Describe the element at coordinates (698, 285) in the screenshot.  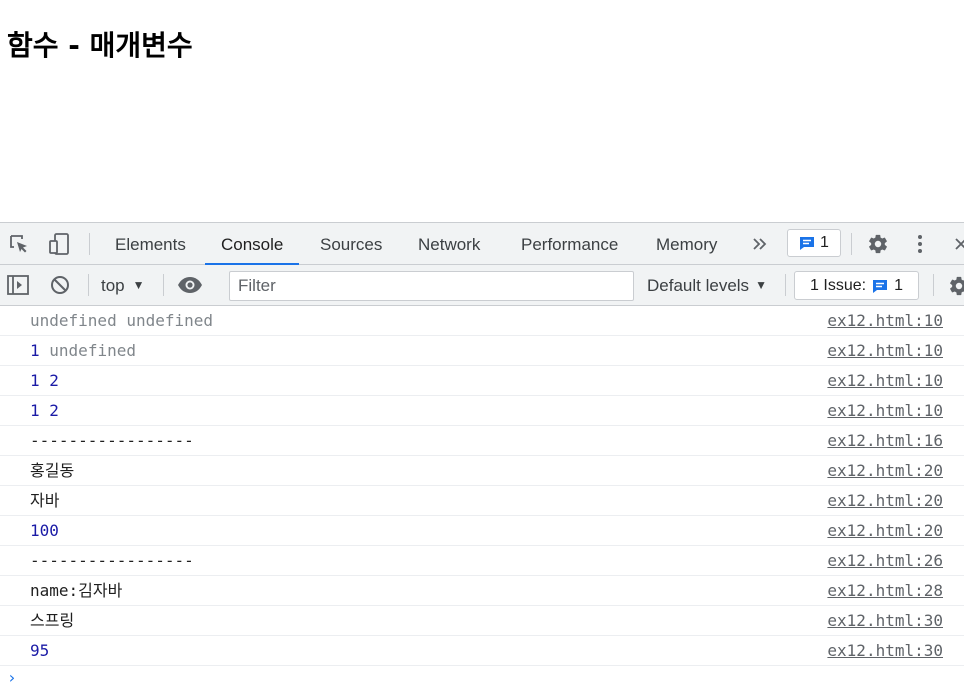
I see `log-levels-label: Default levels` at that location.